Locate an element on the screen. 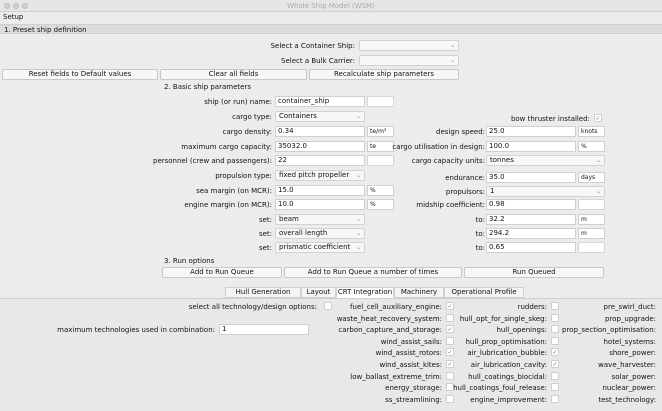 Image resolution: width=662 pixels, height=411 pixels. cargo-type-value: Containers is located at coordinates (298, 116).